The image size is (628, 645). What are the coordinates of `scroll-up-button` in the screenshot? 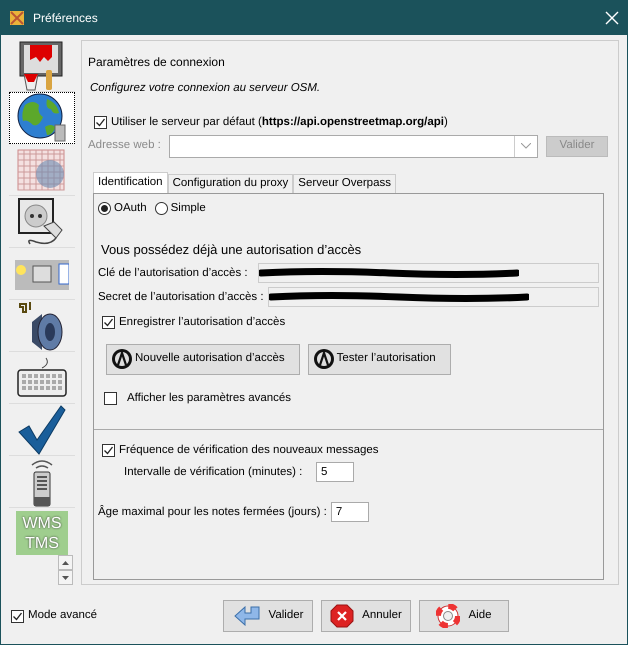 It's located at (65, 562).